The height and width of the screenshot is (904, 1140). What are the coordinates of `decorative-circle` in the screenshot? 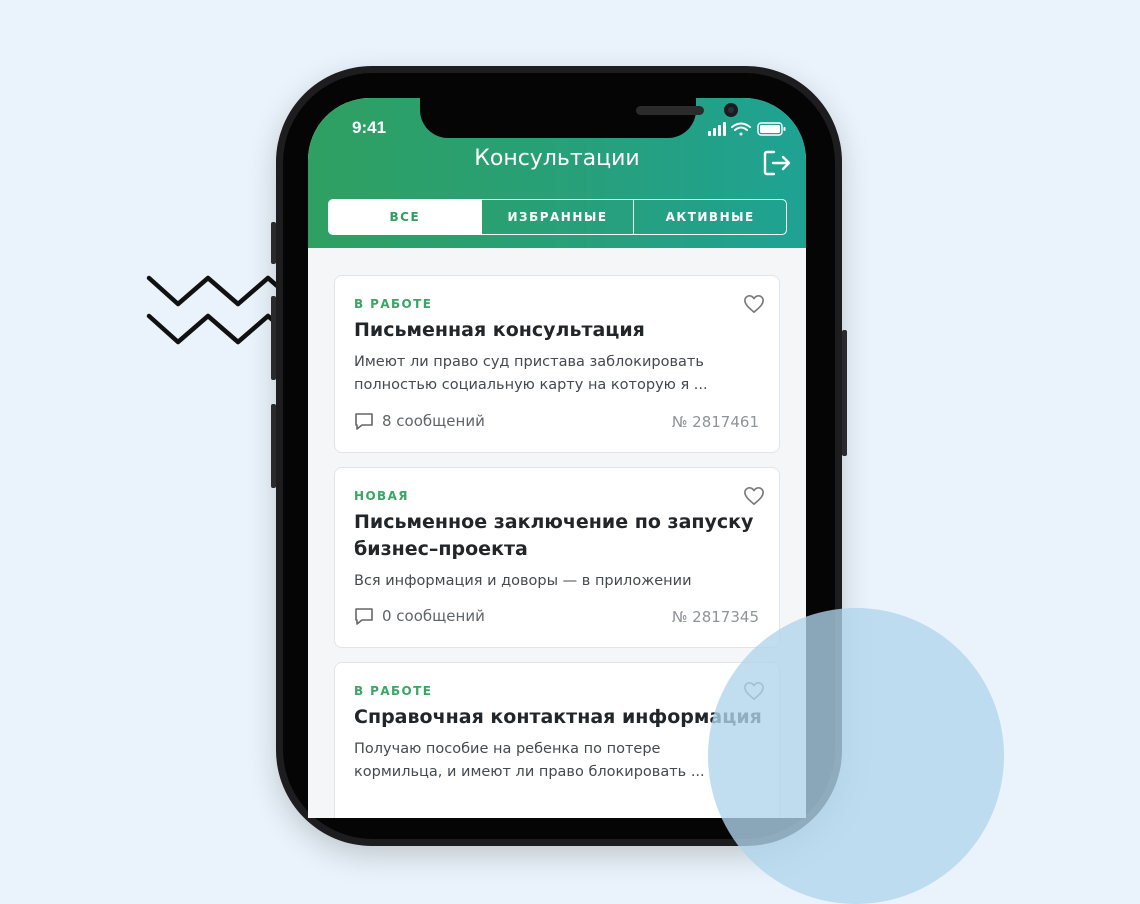 It's located at (856, 756).